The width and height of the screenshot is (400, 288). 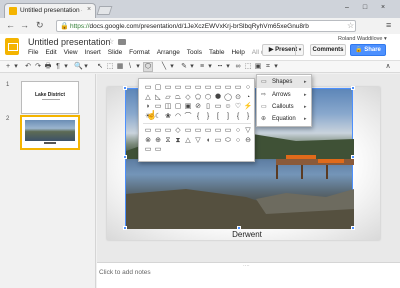 What do you see at coordinates (248, 140) in the screenshot?
I see `shape-option: ⊖` at bounding box center [248, 140].